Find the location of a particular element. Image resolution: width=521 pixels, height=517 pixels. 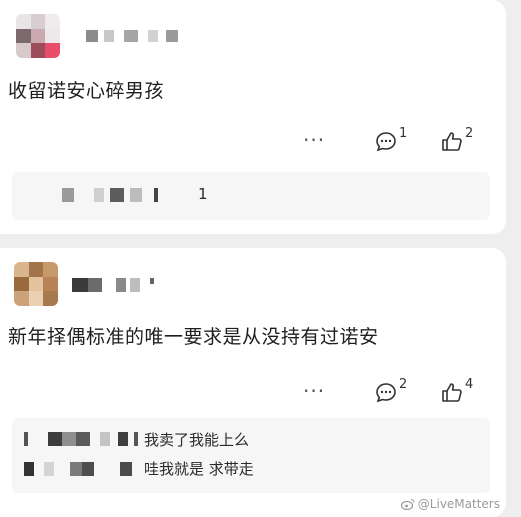

comment-button: 1 is located at coordinates (390, 140).